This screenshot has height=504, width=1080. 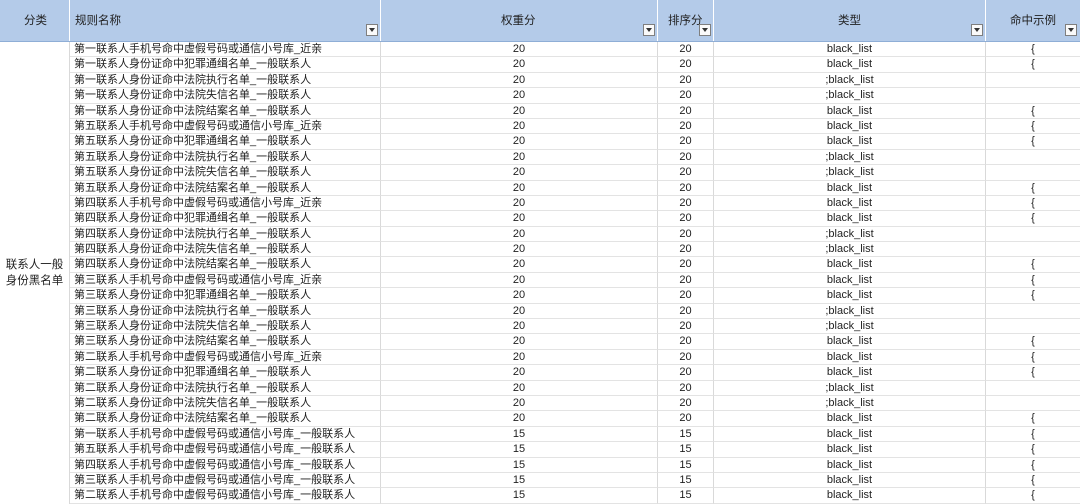 What do you see at coordinates (225, 296) in the screenshot?
I see `rule-name-cell: 第三联系人身份证命中犯罪通缉名单_一般联系人` at bounding box center [225, 296].